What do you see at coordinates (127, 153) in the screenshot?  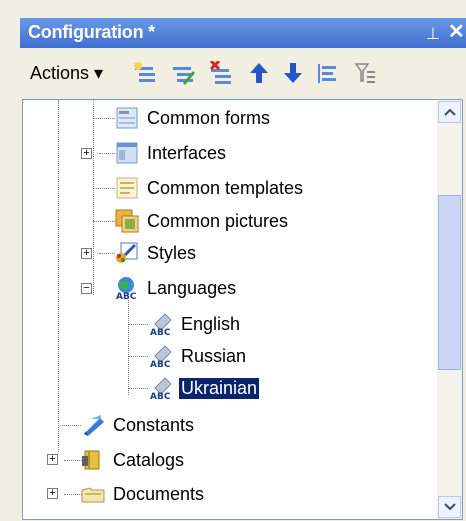 I see `interface-icon` at bounding box center [127, 153].